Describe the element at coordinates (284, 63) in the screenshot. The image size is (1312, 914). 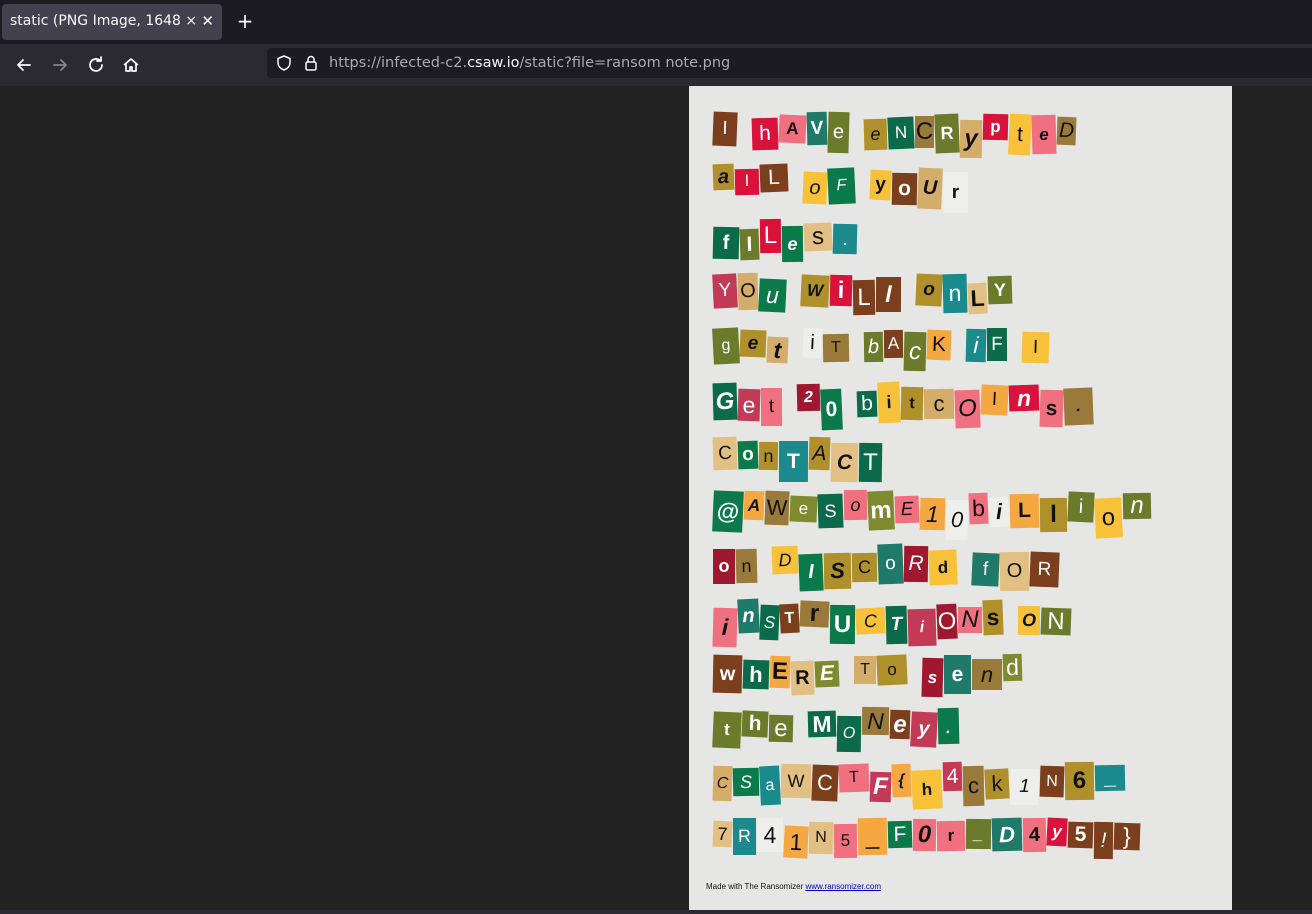
I see `shield-icon` at that location.